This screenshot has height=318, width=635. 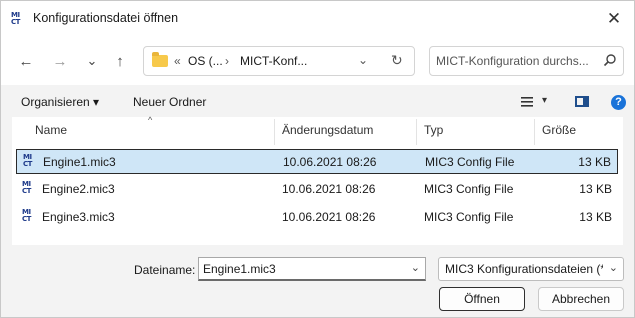 What do you see at coordinates (559, 131) in the screenshot?
I see `column-header-size: Größe` at bounding box center [559, 131].